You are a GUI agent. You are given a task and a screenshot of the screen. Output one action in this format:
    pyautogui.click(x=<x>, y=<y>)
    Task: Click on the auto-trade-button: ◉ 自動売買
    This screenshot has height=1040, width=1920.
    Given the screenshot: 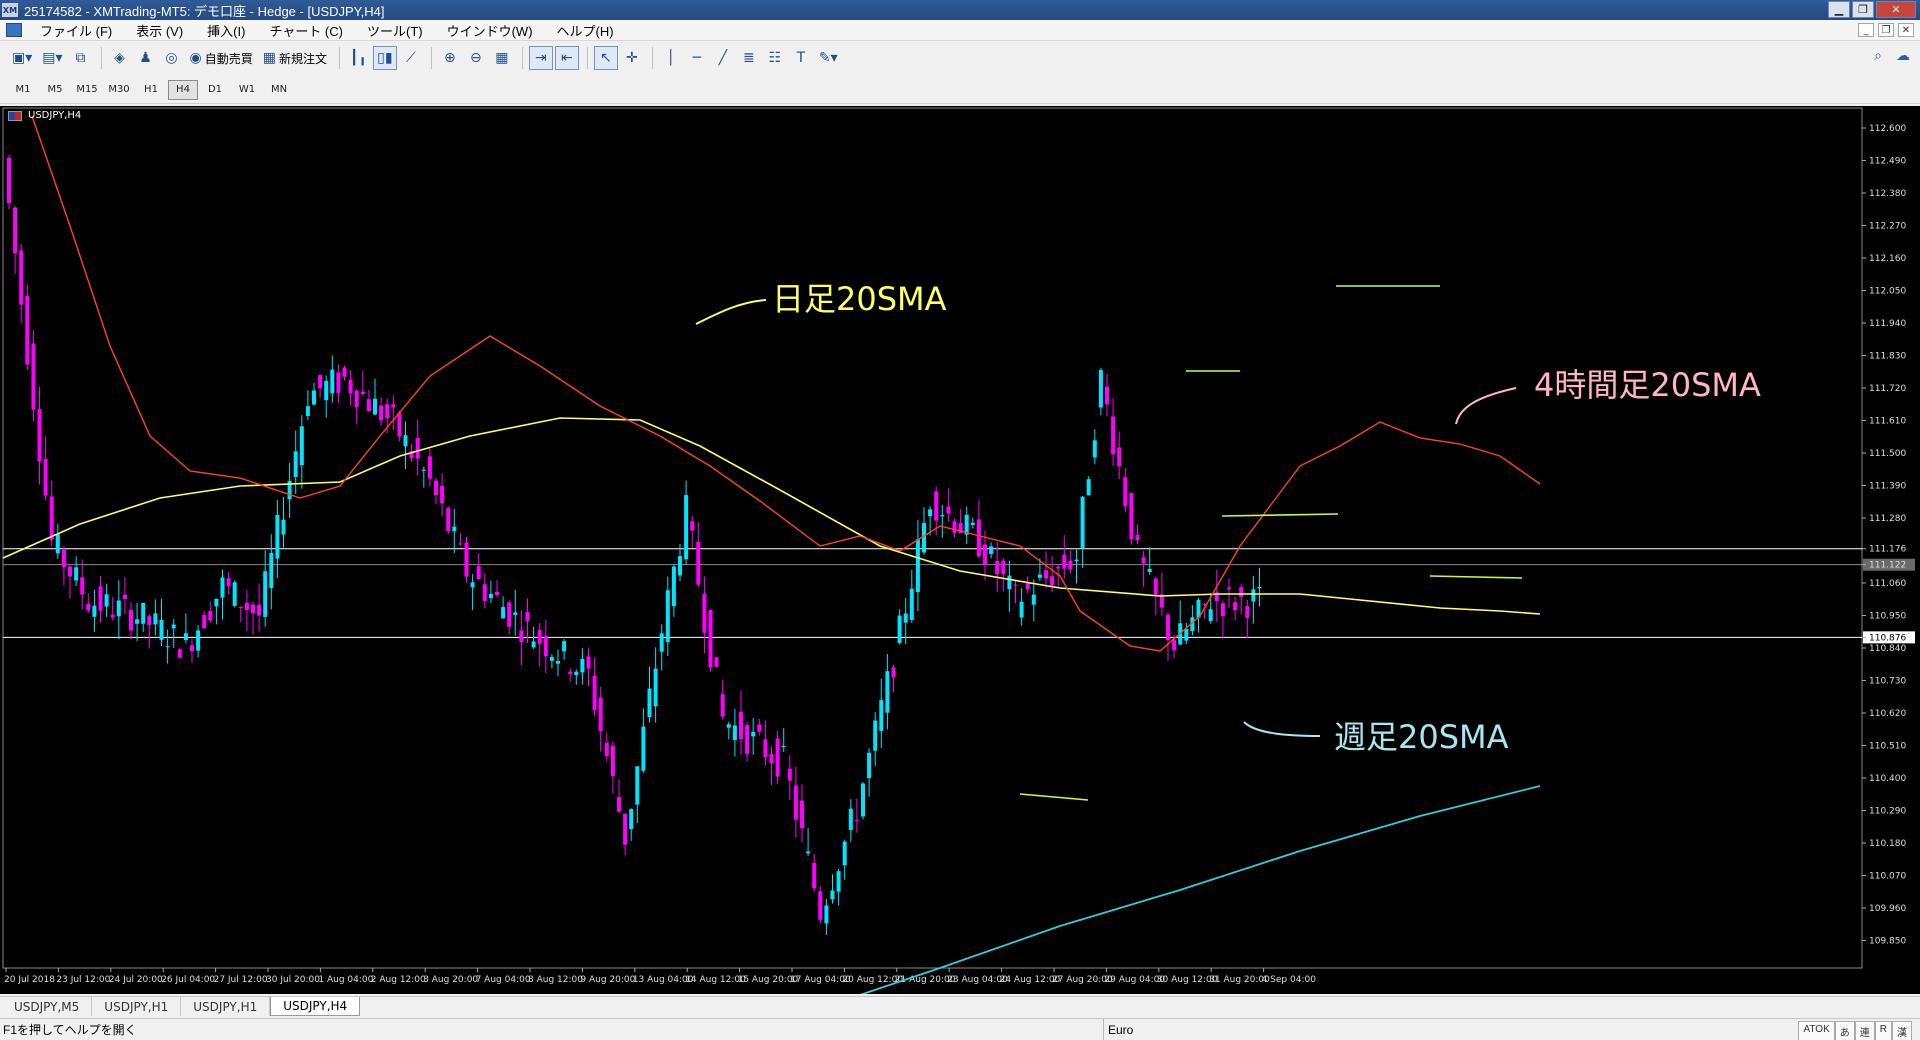 What is the action you would take?
    pyautogui.click(x=221, y=58)
    